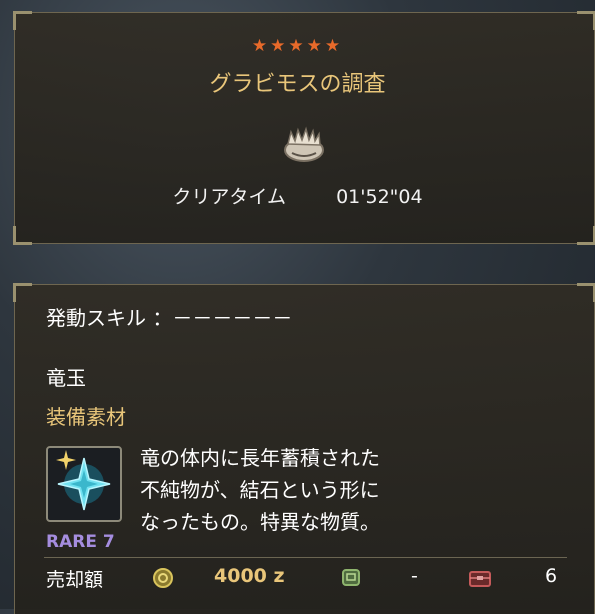 The image size is (595, 614). Describe the element at coordinates (80, 542) in the screenshot. I see `rarity-label: RARE 7` at that location.